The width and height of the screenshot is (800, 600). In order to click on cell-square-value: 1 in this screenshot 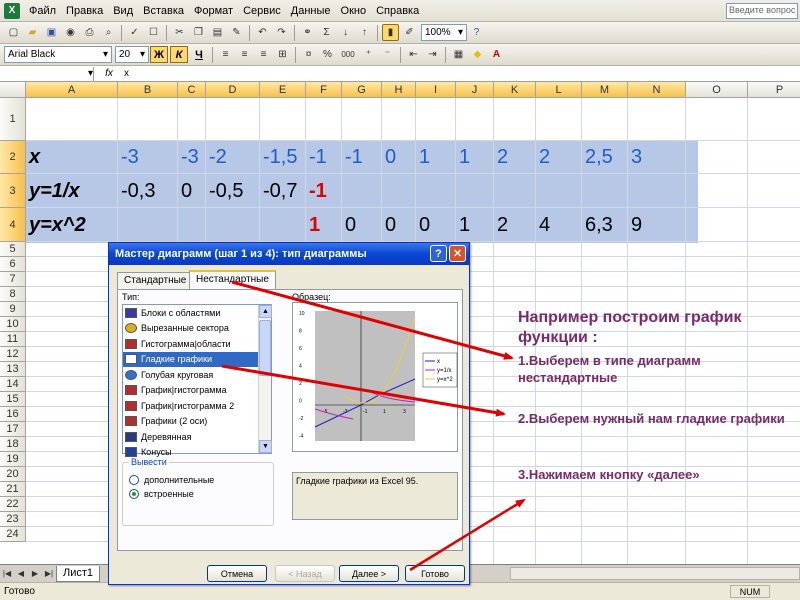, I will do `click(464, 225)`.